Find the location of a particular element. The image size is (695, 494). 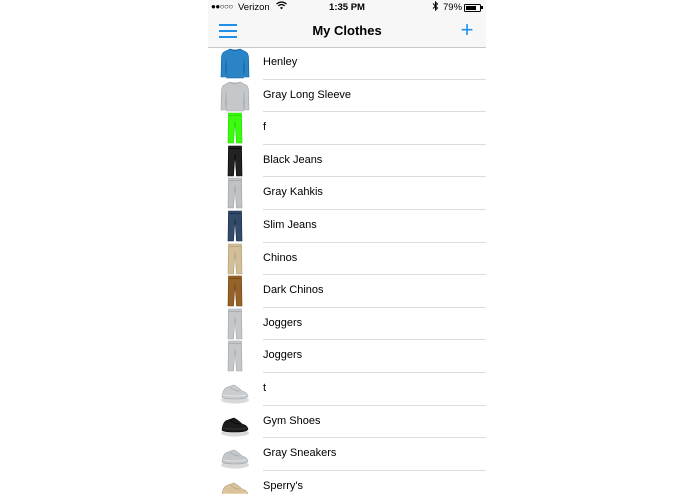

page-title: My Clothes is located at coordinates (347, 30).